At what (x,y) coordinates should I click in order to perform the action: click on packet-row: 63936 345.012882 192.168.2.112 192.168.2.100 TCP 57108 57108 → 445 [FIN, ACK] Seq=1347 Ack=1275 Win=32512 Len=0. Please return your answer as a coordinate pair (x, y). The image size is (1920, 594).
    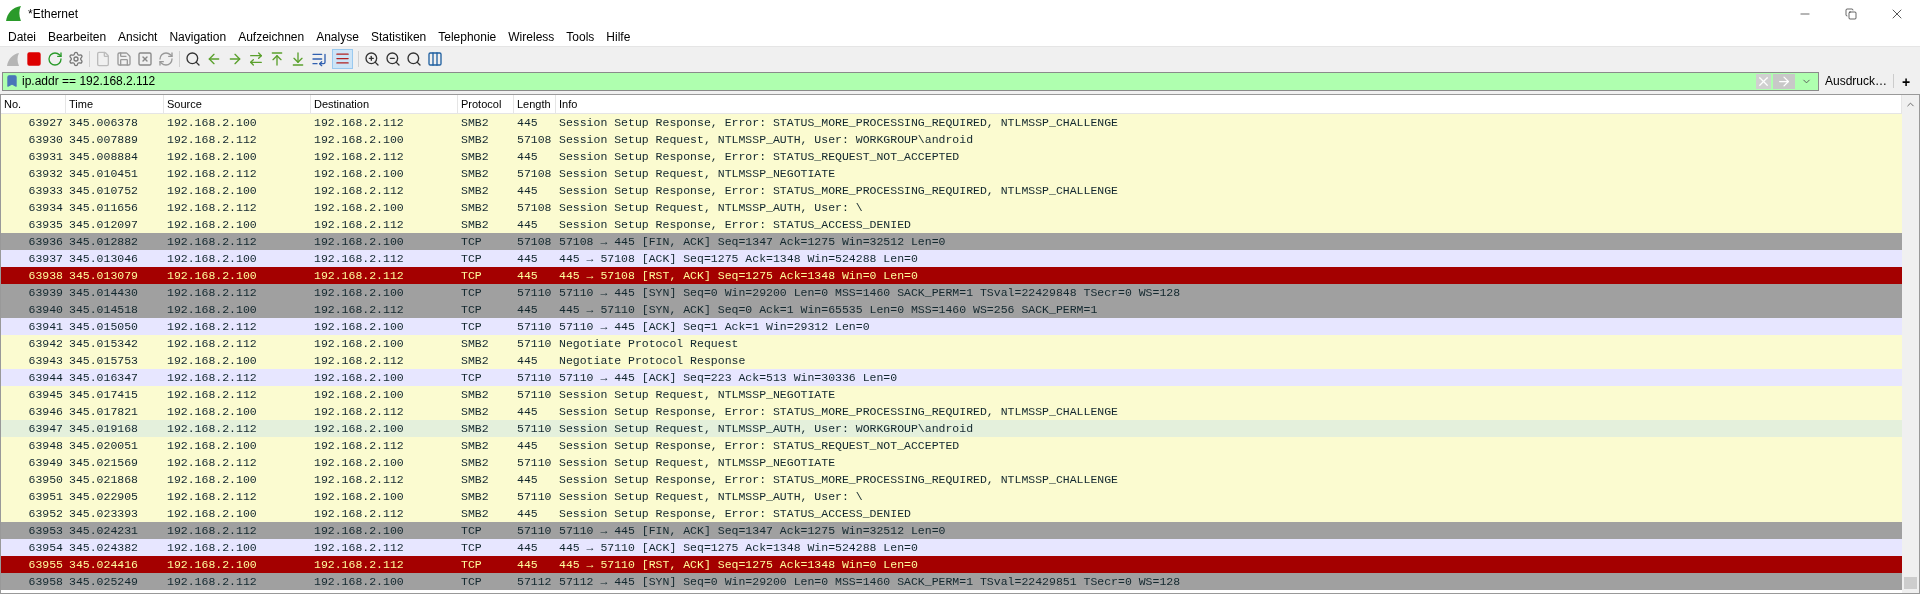
    Looking at the image, I should click on (951, 241).